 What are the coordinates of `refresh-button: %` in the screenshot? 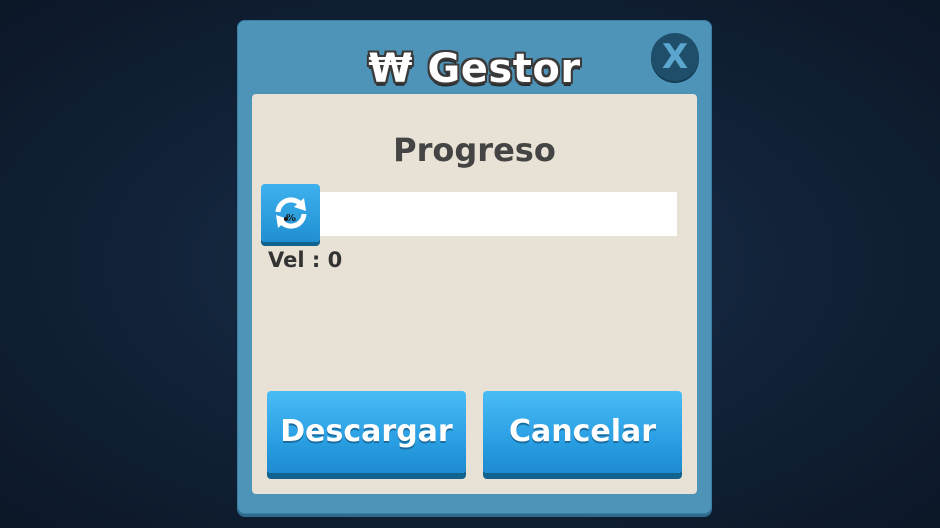 It's located at (290, 213).